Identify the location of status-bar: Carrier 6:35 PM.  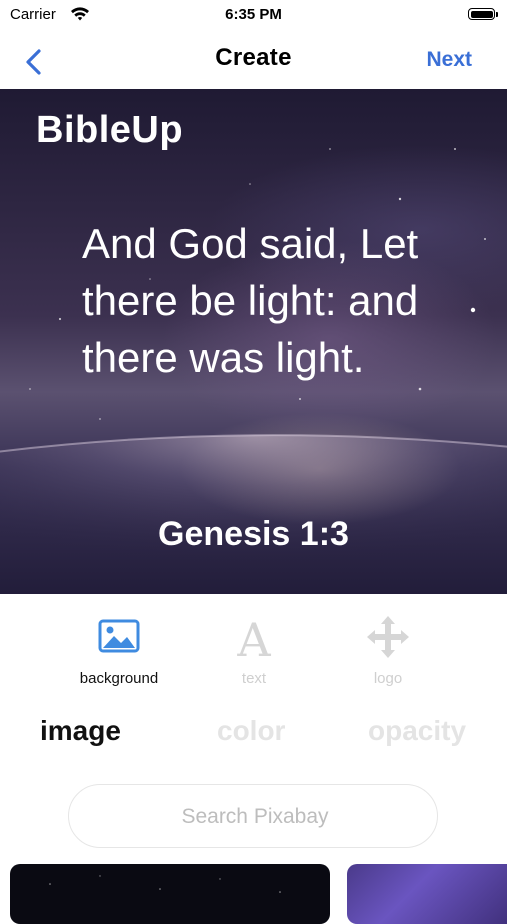
(253, 15).